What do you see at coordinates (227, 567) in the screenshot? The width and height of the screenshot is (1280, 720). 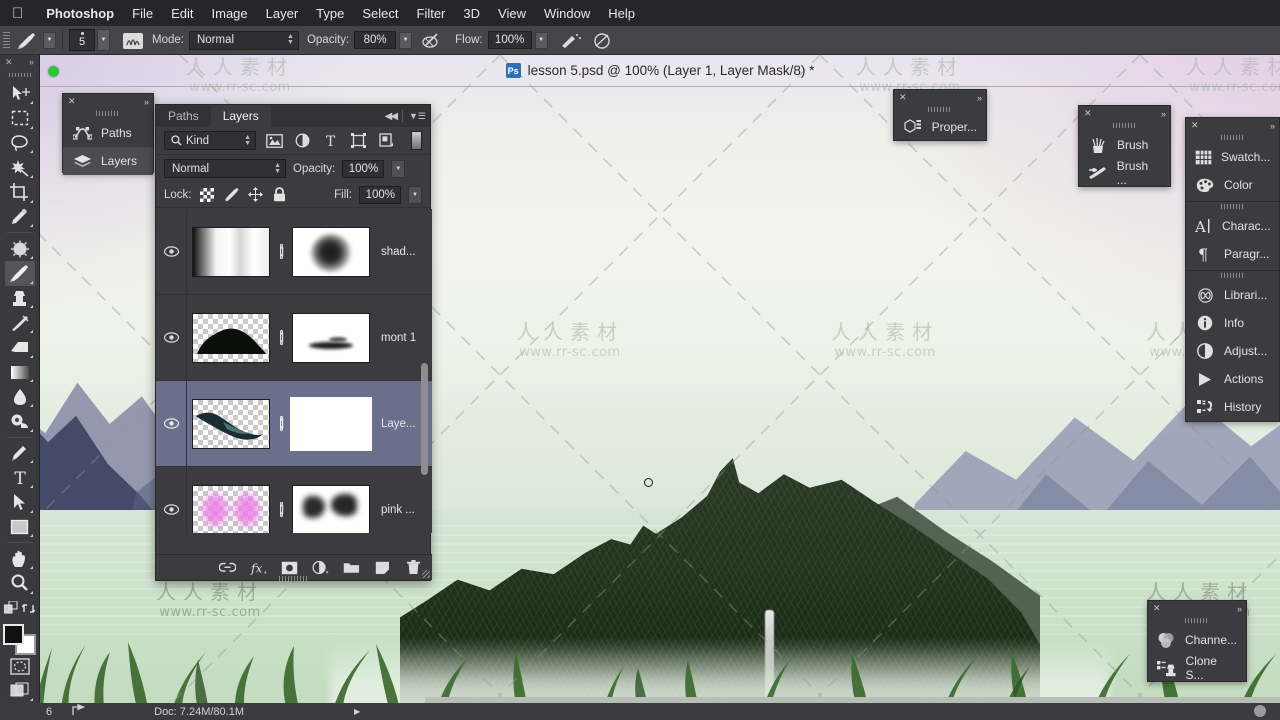 I see `link-layers-icon` at bounding box center [227, 567].